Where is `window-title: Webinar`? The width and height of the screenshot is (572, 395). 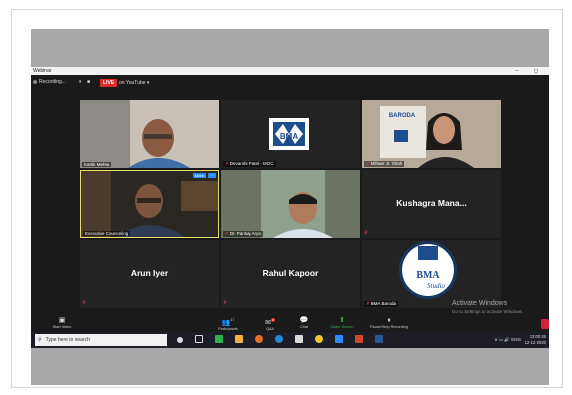 window-title: Webinar is located at coordinates (42, 71).